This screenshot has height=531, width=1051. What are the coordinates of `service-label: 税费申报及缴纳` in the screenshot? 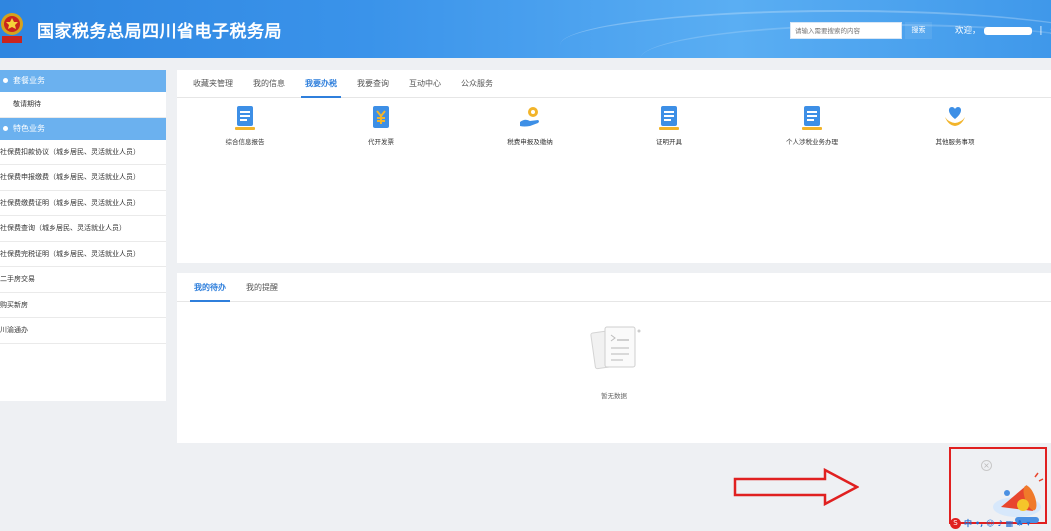 It's located at (530, 142).